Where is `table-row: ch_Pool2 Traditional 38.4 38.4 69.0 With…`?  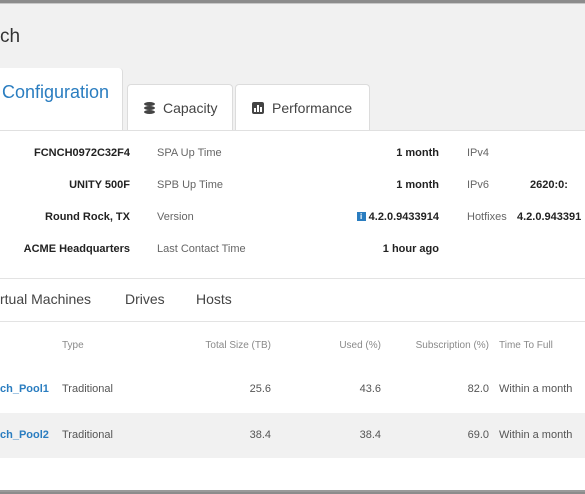
table-row: ch_Pool2 Traditional 38.4 38.4 69.0 With… is located at coordinates (292, 435).